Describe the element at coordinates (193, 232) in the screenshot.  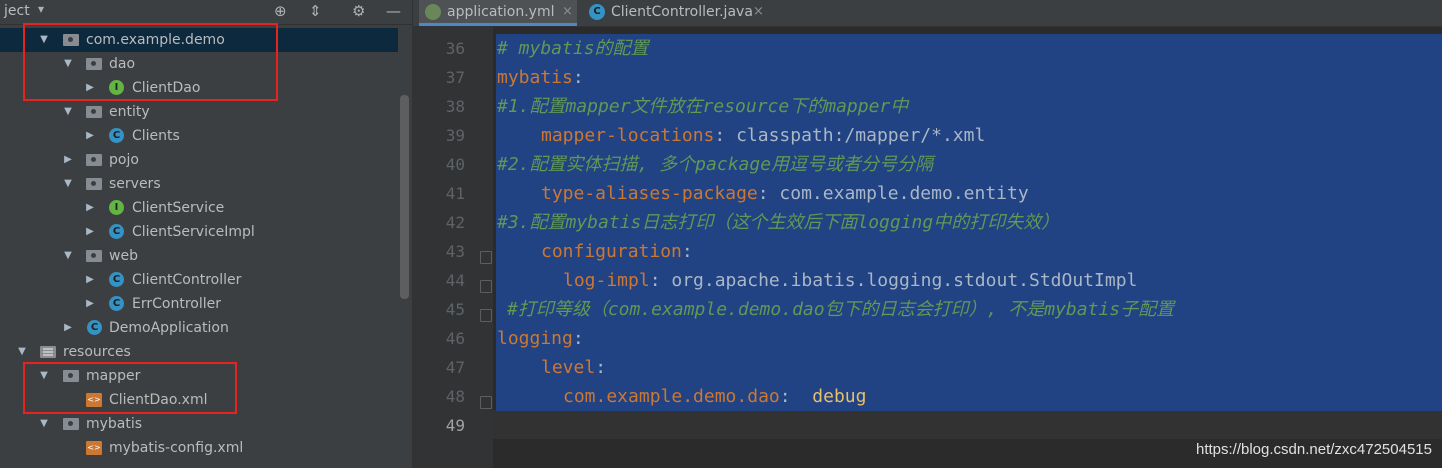
I see `tree-item-label: ClientServiceImpl` at that location.